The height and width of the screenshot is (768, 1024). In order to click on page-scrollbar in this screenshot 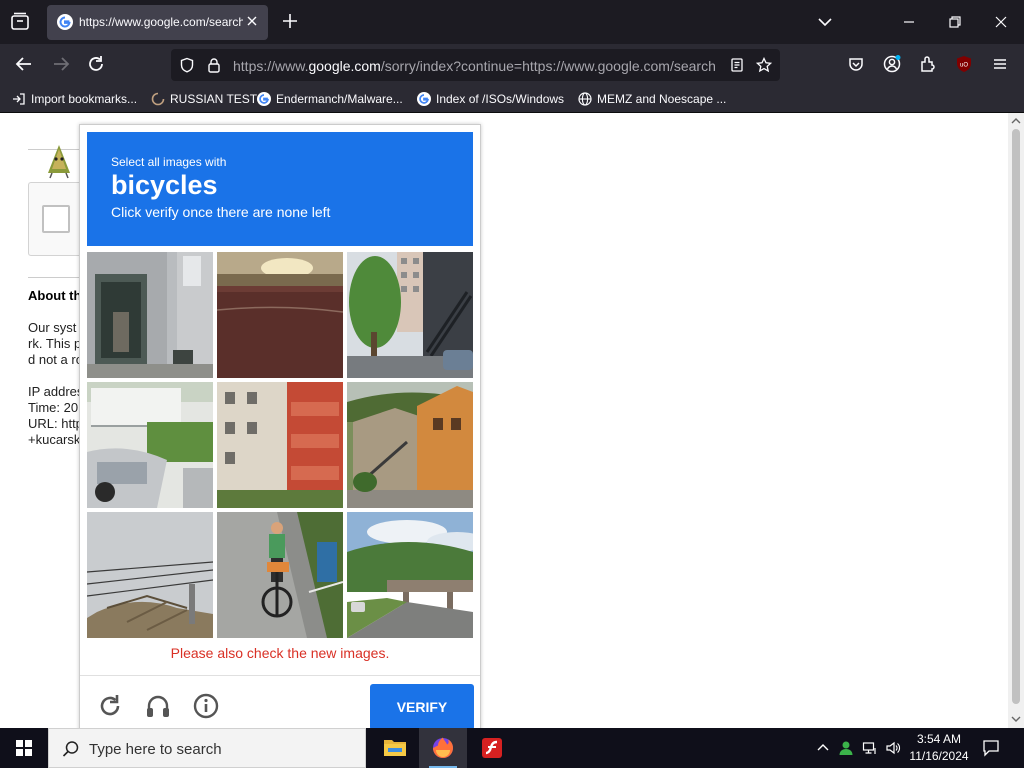, I will do `click(1016, 420)`.